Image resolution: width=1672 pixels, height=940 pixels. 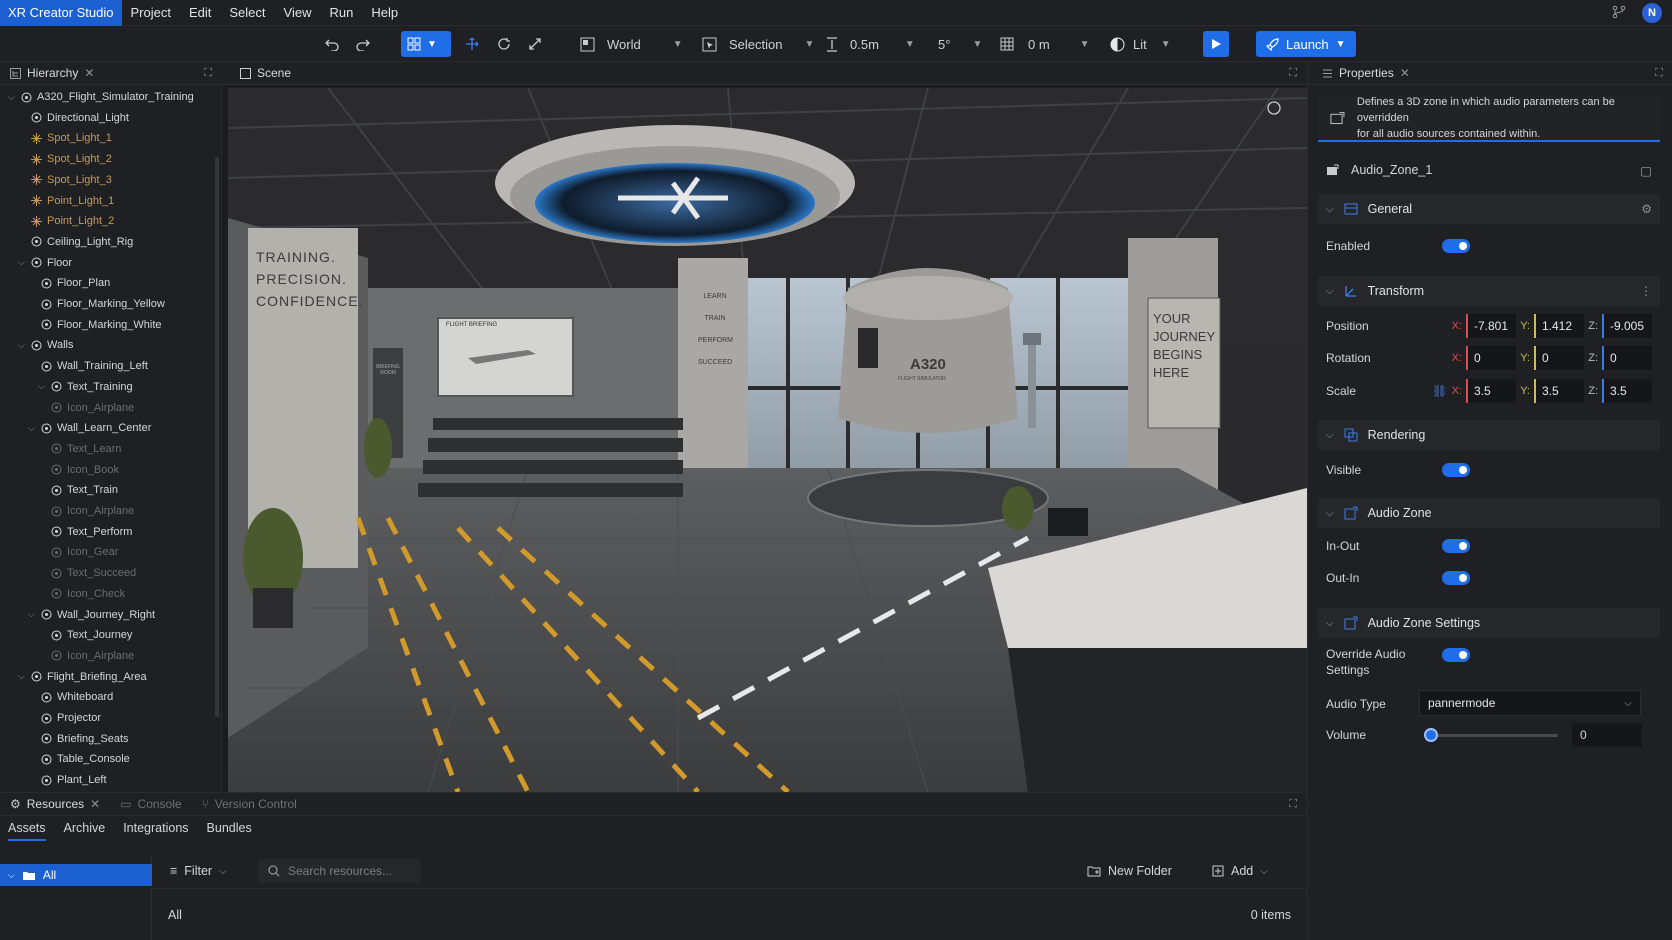 What do you see at coordinates (1559, 326) in the screenshot?
I see `position-y-input: 1.412` at bounding box center [1559, 326].